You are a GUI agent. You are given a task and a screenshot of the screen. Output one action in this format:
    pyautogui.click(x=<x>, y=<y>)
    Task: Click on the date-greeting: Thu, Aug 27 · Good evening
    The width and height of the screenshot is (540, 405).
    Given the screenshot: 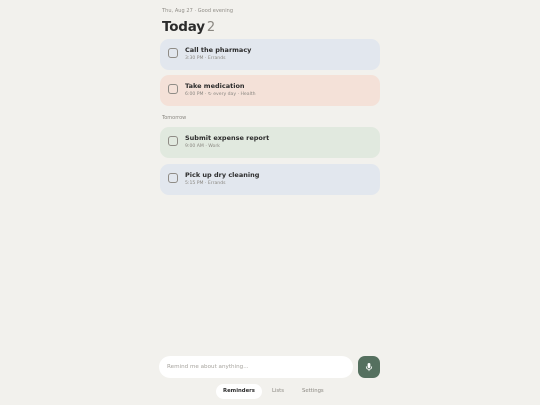 What is the action you would take?
    pyautogui.click(x=198, y=11)
    